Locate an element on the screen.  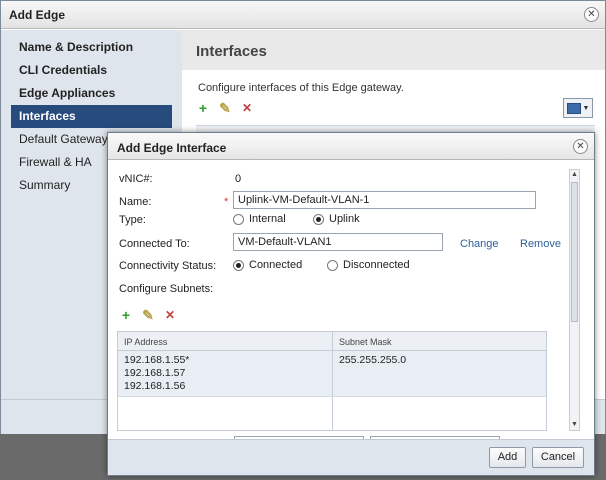
required-marker: * is located at coordinates (226, 202).